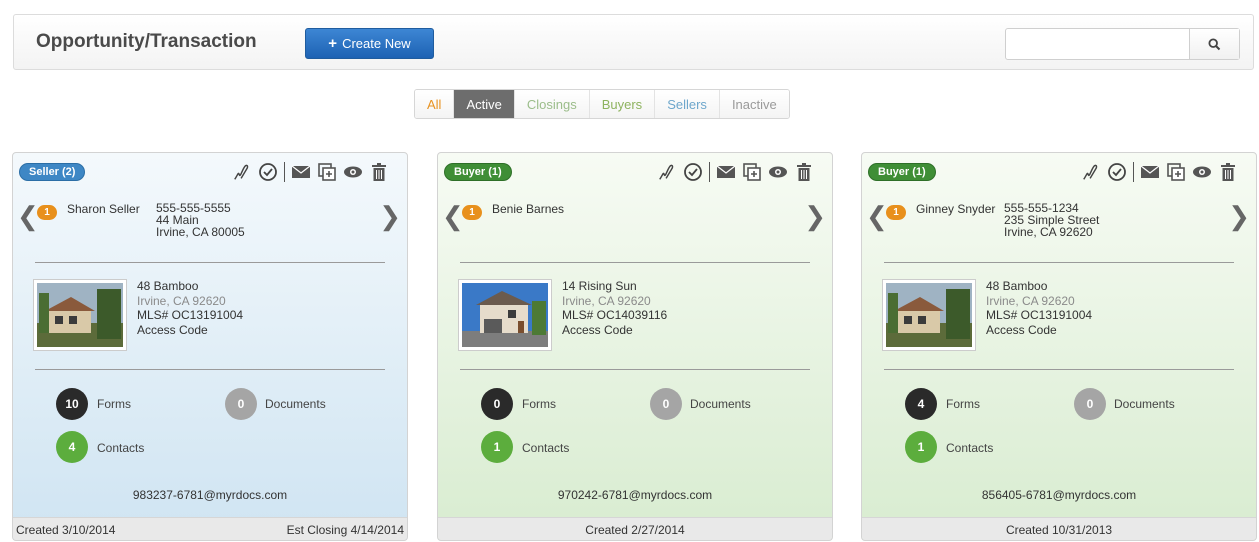 The image size is (1259, 542). Describe the element at coordinates (497, 404) in the screenshot. I see `forms-count: 0` at that location.